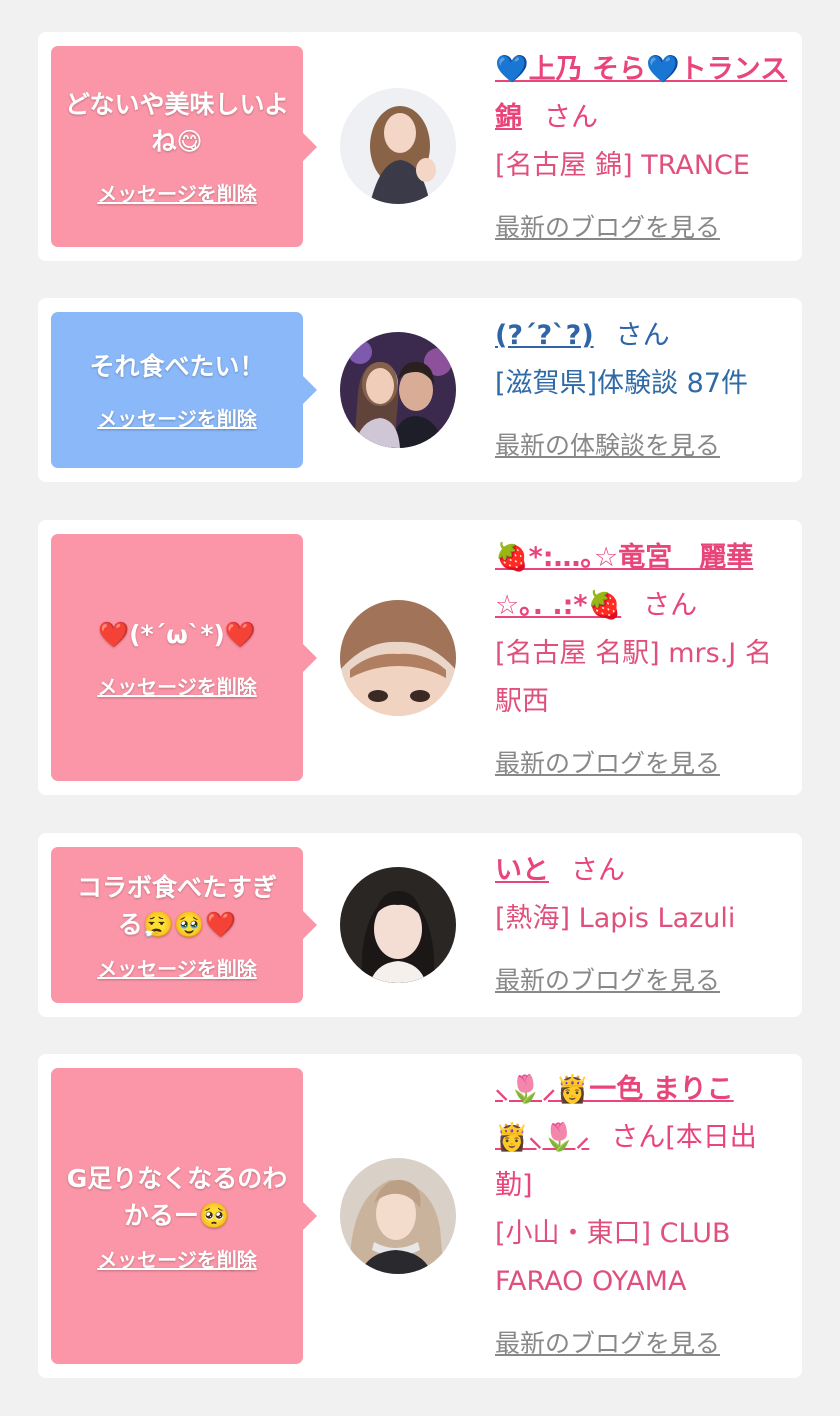 Image resolution: width=840 pixels, height=1416 pixels. Describe the element at coordinates (544, 335) in the screenshot. I see `profile-name-link: (?´?`?)` at that location.